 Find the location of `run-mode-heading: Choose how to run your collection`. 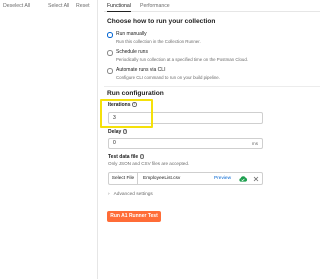

run-mode-heading: Choose how to run your collection is located at coordinates (161, 21).